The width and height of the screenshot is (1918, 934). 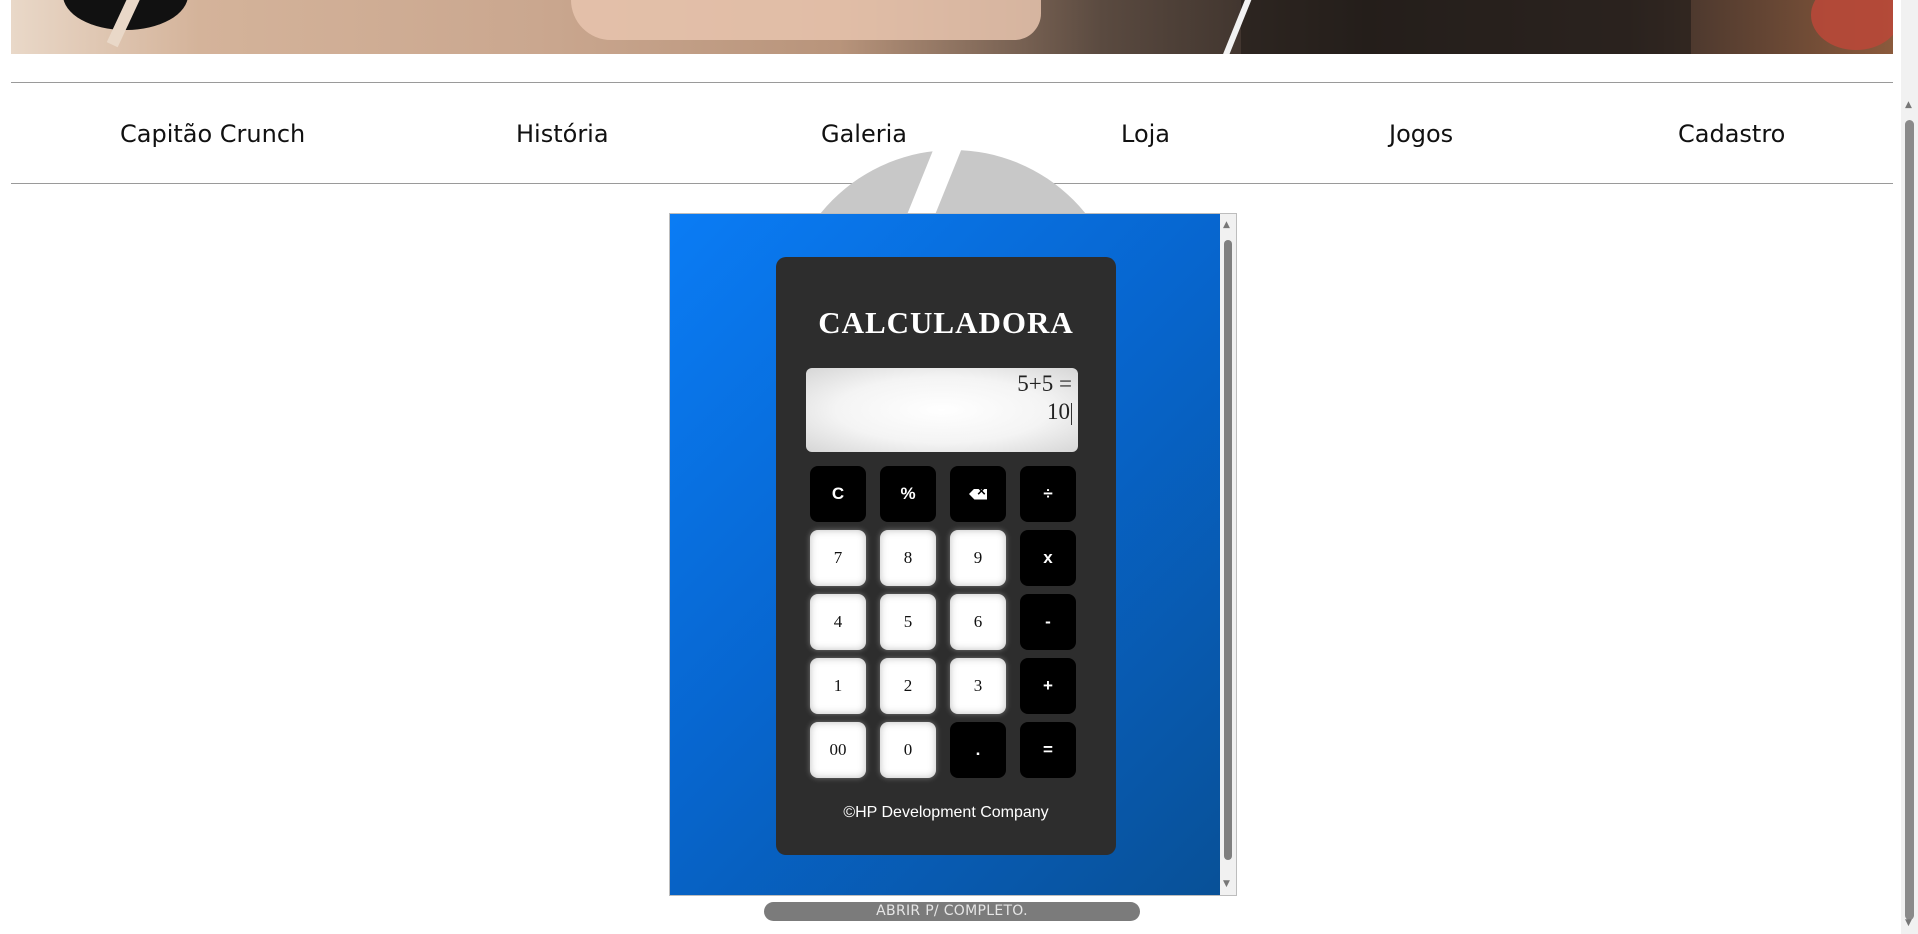 What do you see at coordinates (1421, 134) in the screenshot?
I see `nav-item-jogos: Jogos` at bounding box center [1421, 134].